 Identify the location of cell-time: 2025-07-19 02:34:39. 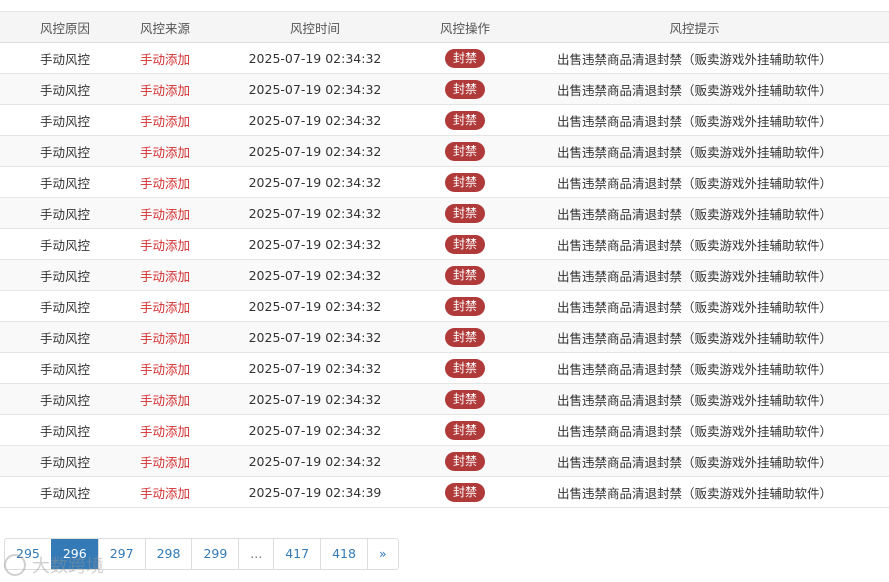
(315, 492).